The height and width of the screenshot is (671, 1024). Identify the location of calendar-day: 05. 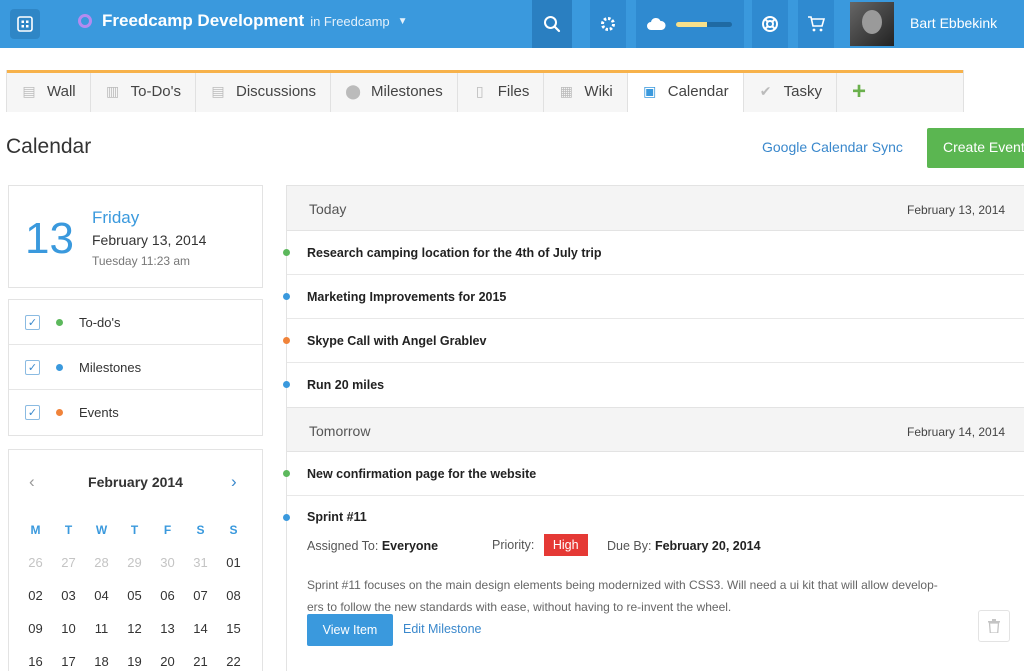
(134, 595).